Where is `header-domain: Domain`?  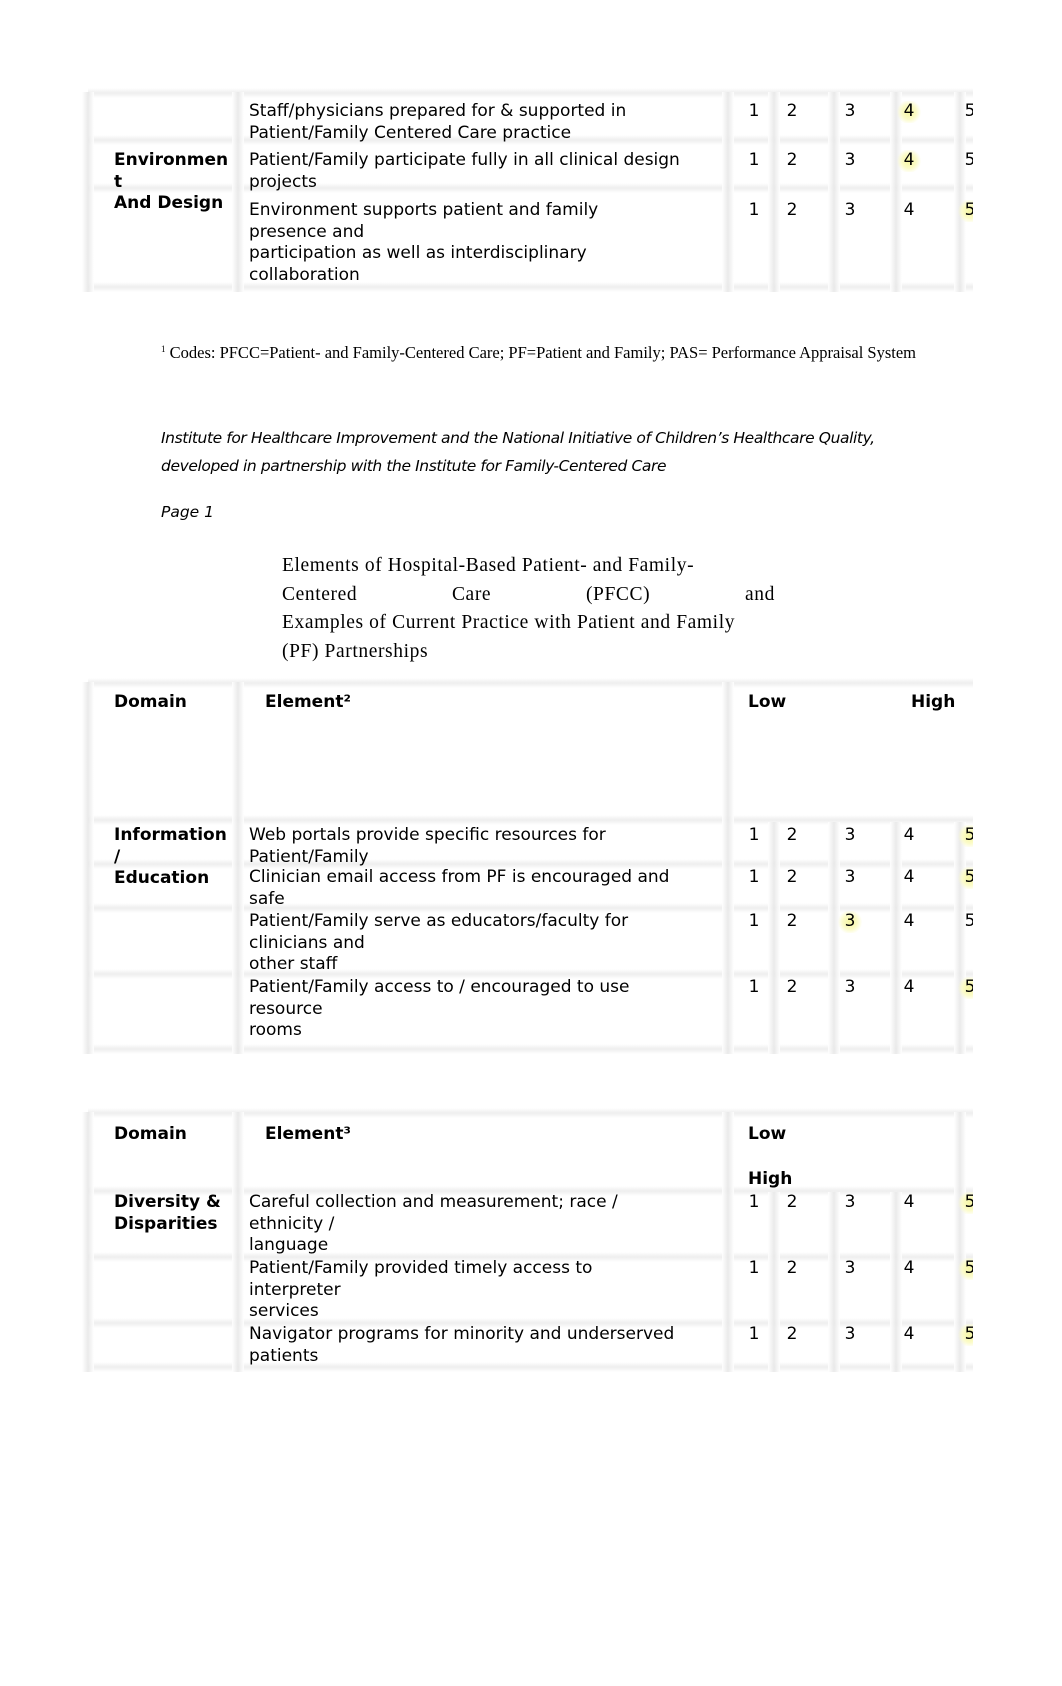
header-domain: Domain is located at coordinates (150, 702).